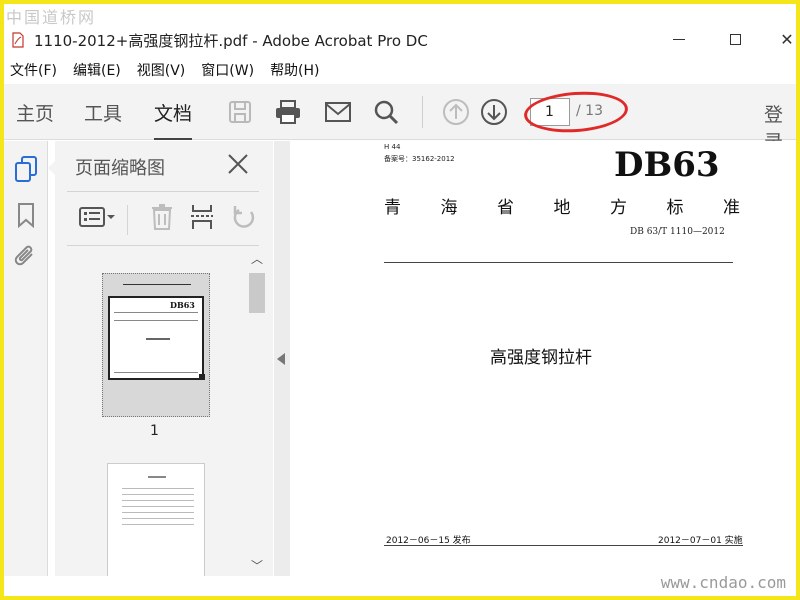  I want to click on delete-page-icon, so click(162, 217).